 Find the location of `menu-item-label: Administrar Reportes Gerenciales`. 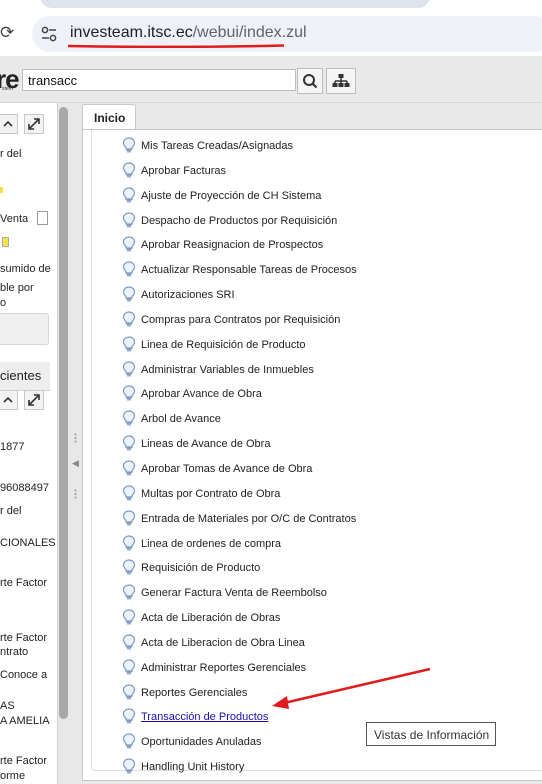

menu-item-label: Administrar Reportes Gerenciales is located at coordinates (224, 667).